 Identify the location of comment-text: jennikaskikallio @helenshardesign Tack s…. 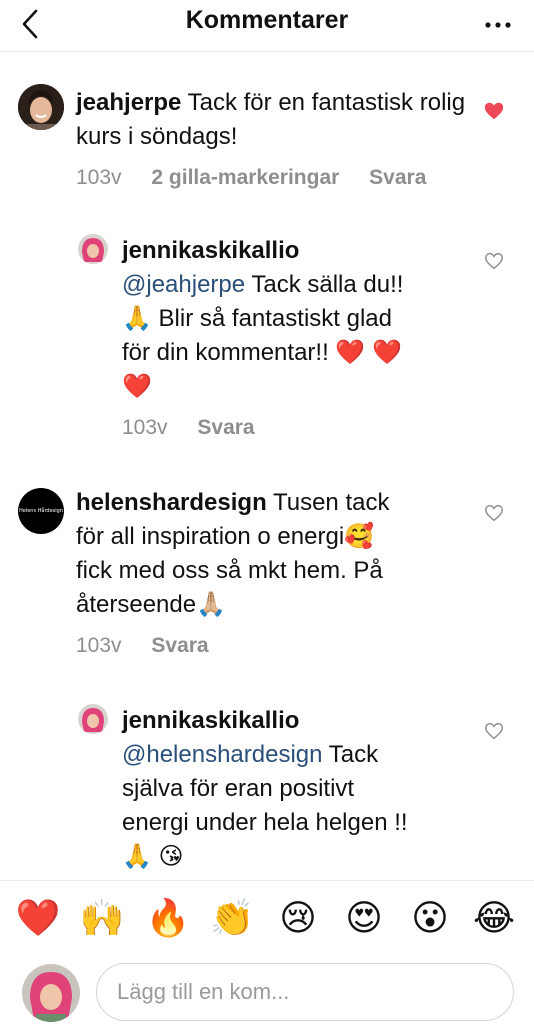
(312, 789).